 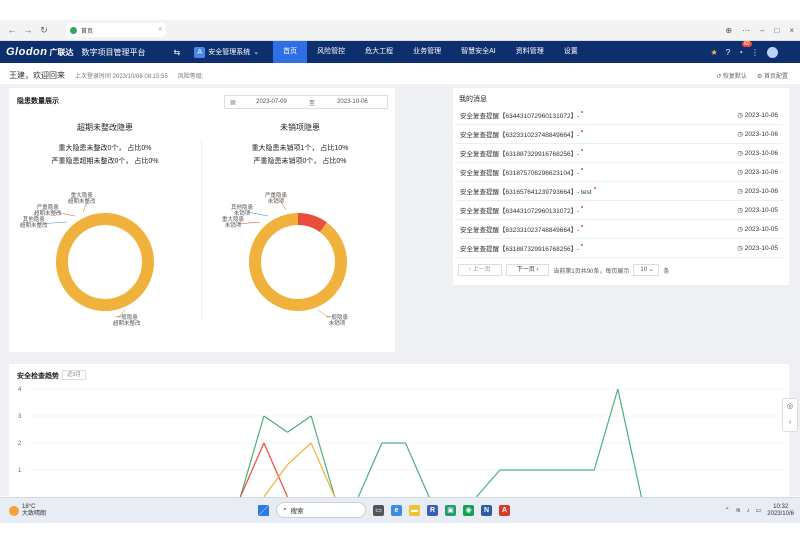 I want to click on weather-text: 大致晴朗, so click(x=34, y=513).